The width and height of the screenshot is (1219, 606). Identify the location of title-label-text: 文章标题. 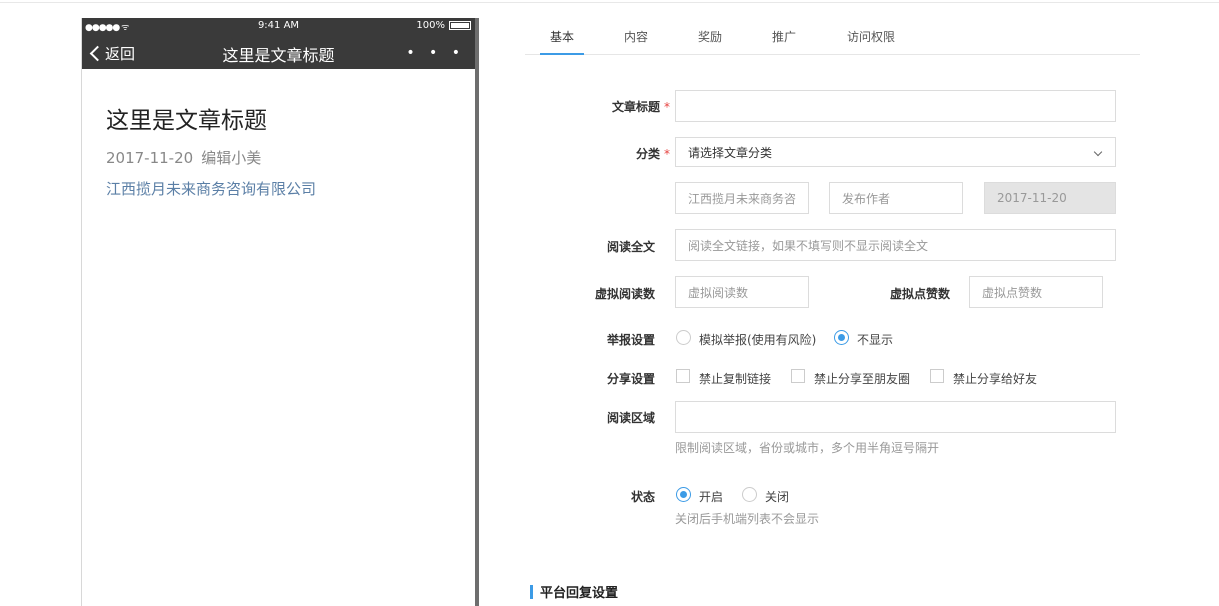
(635, 107).